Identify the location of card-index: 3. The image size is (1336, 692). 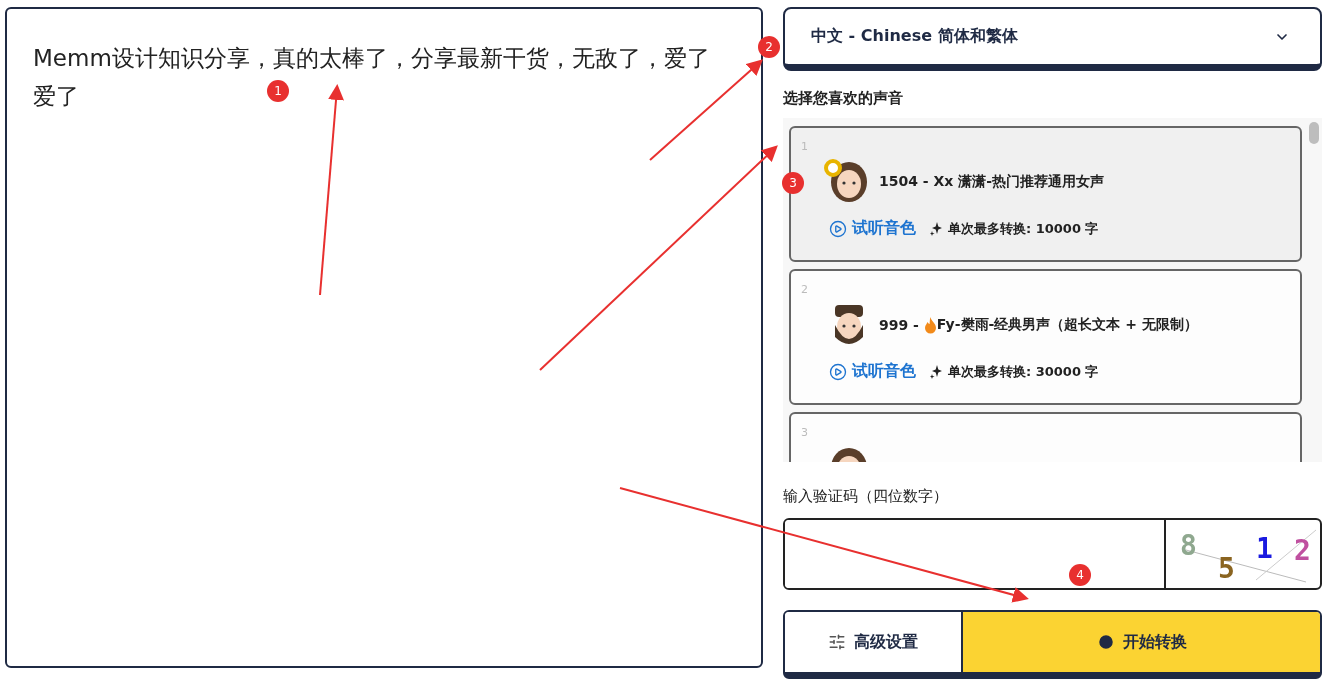
(804, 432).